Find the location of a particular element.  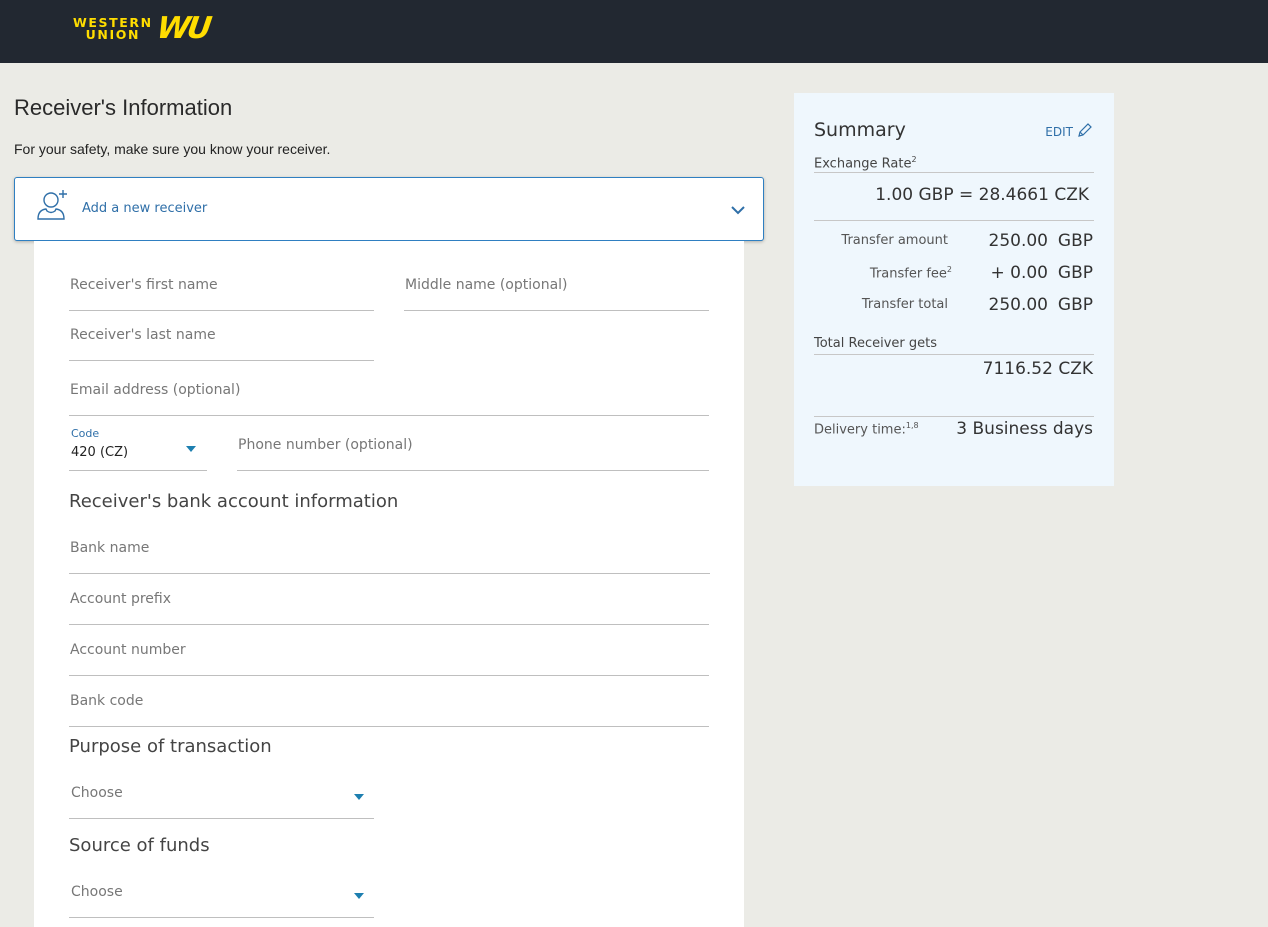

email-field: Email address (optional) is located at coordinates (389, 392).